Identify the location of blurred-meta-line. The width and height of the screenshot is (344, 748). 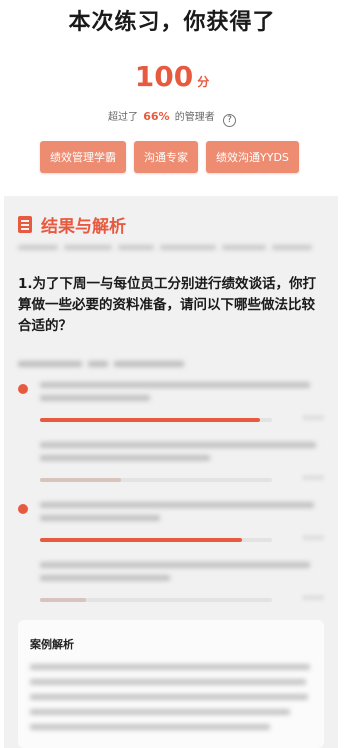
(171, 247).